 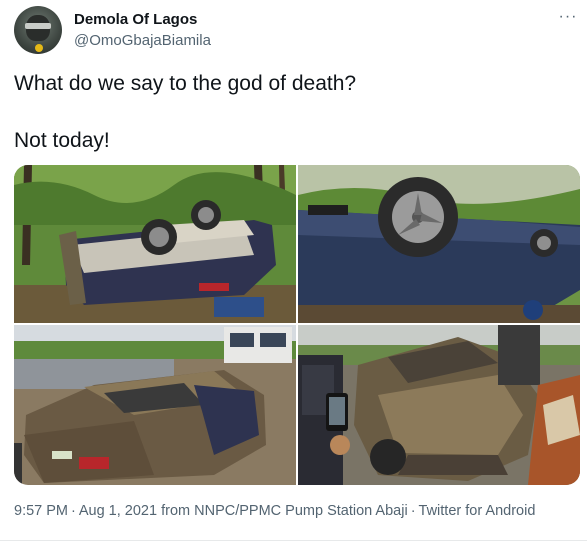 What do you see at coordinates (293, 540) in the screenshot?
I see `bottom-divider` at bounding box center [293, 540].